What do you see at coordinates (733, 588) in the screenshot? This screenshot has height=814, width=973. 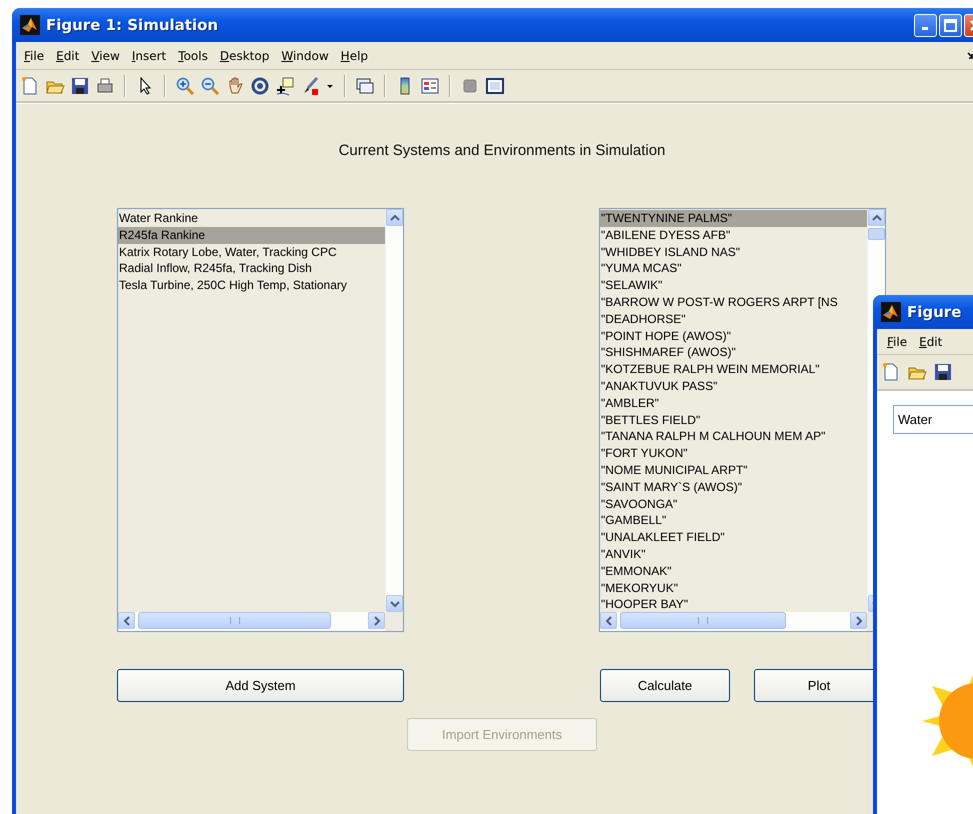 I see `list-item: "MEKORYUK"` at bounding box center [733, 588].